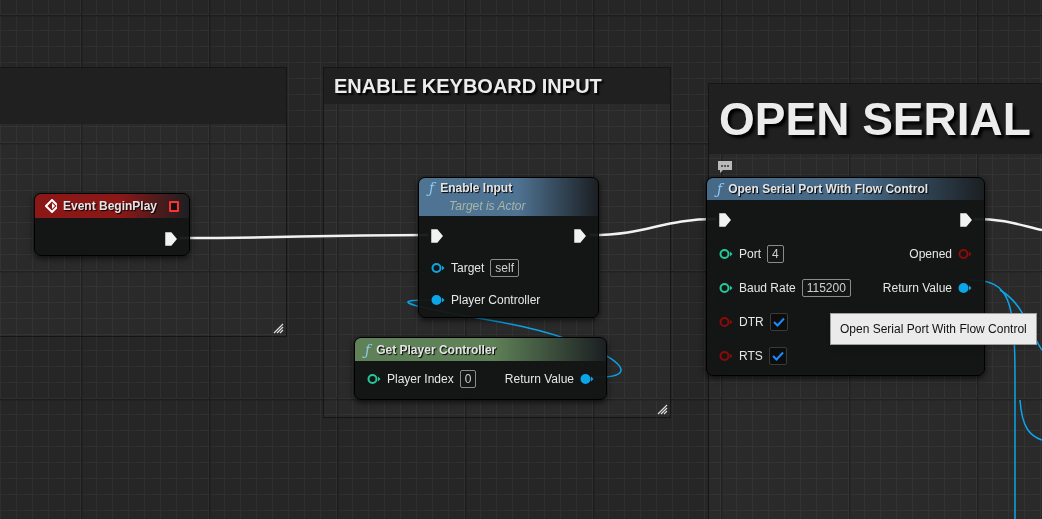 The width and height of the screenshot is (1042, 519). What do you see at coordinates (725, 167) in the screenshot?
I see `comment-bubble-icon` at bounding box center [725, 167].